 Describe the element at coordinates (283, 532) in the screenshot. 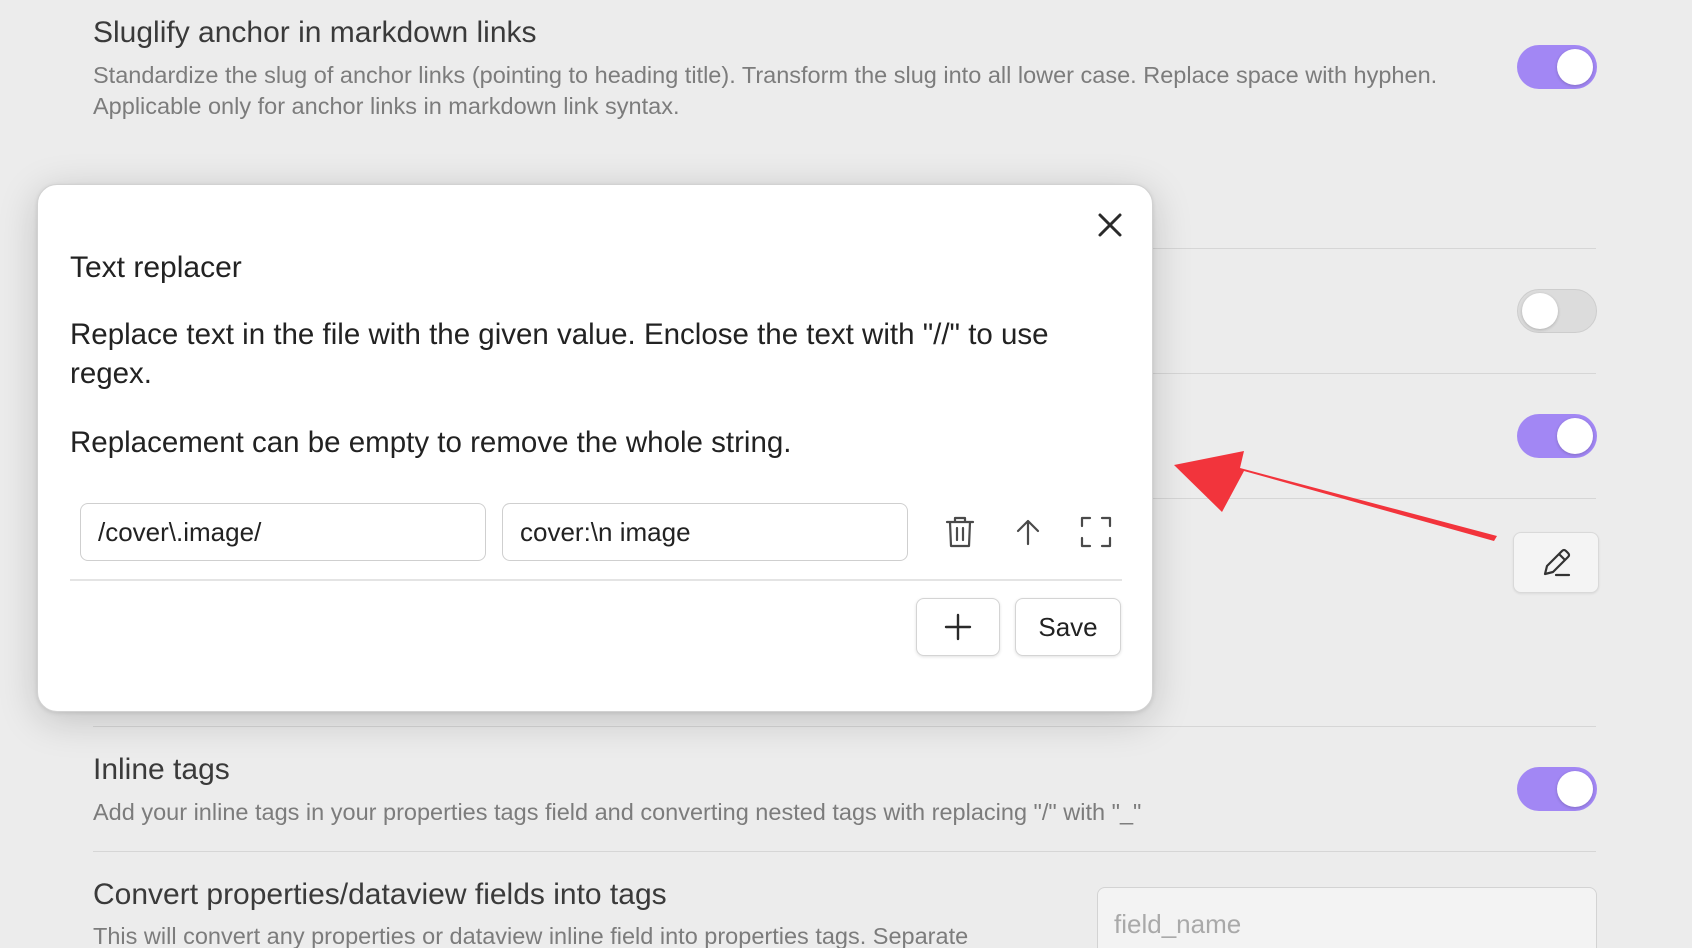

I see `find-text-input` at that location.